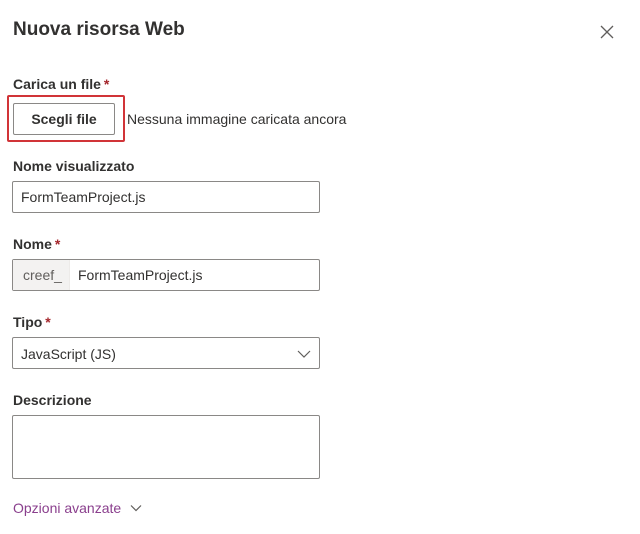 The height and width of the screenshot is (534, 640). I want to click on name-label: Nome *, so click(36, 244).